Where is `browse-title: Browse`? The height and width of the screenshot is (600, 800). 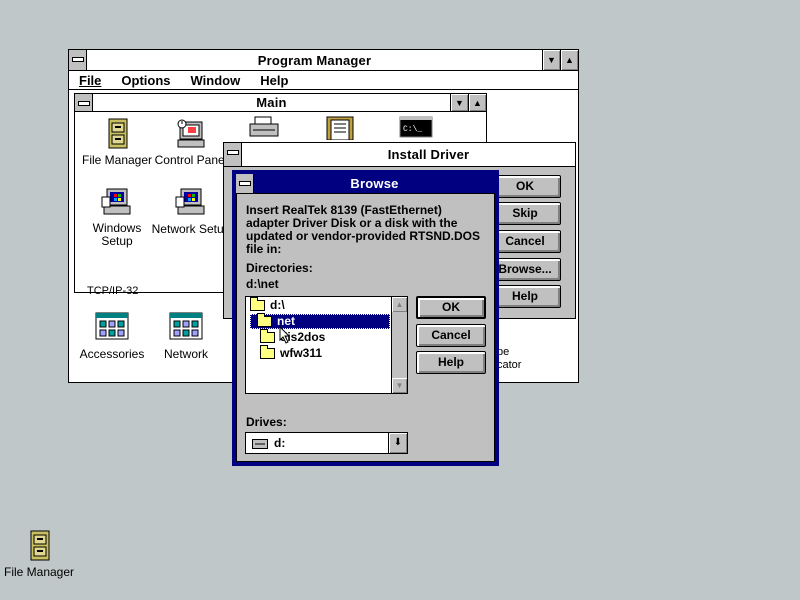 browse-title: Browse is located at coordinates (374, 183).